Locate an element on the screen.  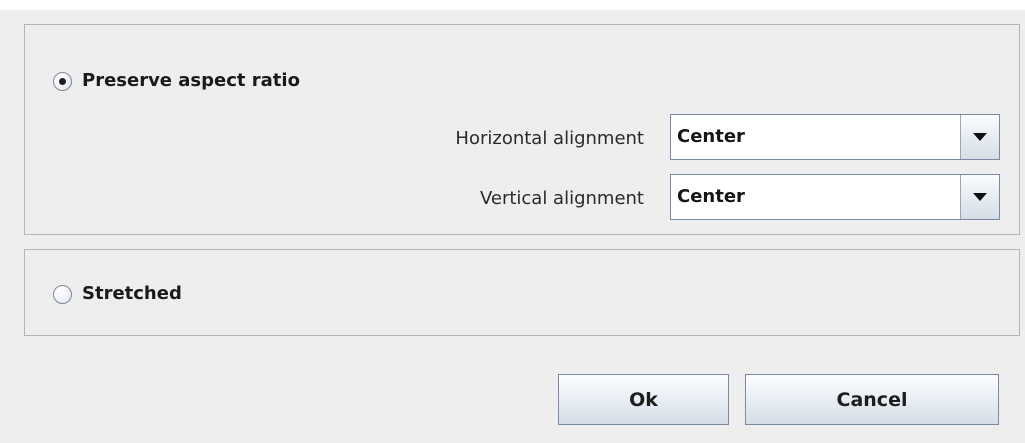
vertical-alignment-dropdown-button is located at coordinates (979, 197).